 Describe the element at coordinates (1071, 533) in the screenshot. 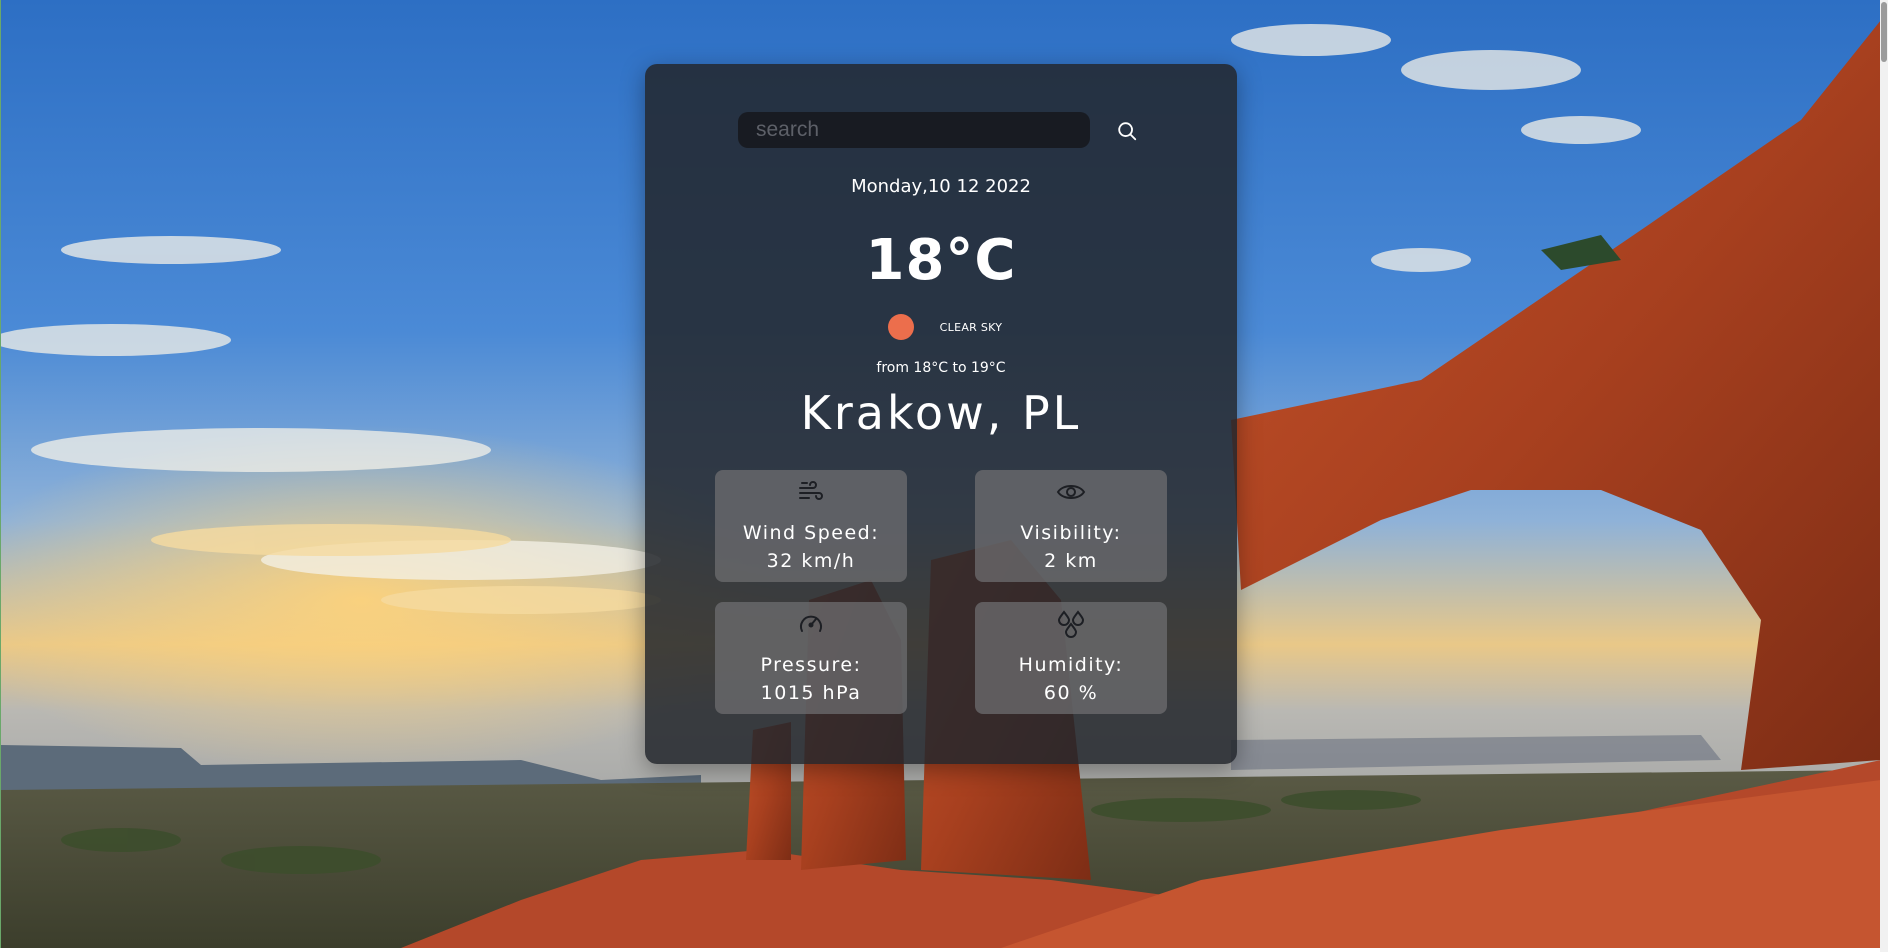

I see `visibility-label: Visibility:` at that location.